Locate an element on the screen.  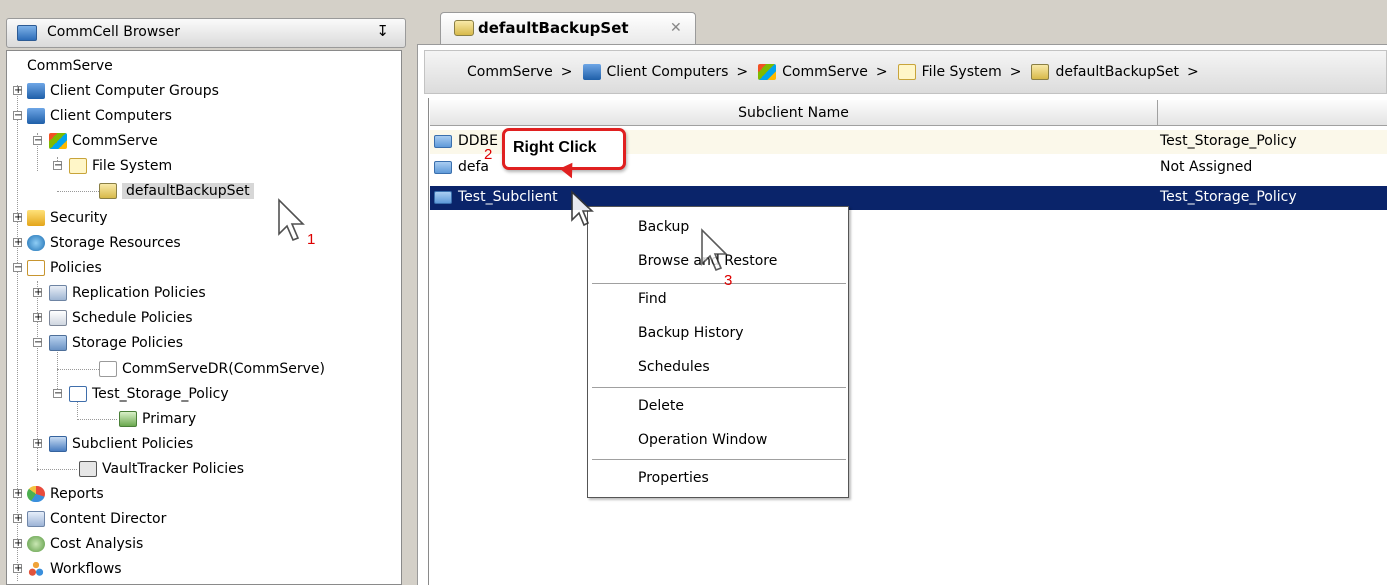
breadcrumb-item-client-computers: Client Computers is located at coordinates (668, 72).